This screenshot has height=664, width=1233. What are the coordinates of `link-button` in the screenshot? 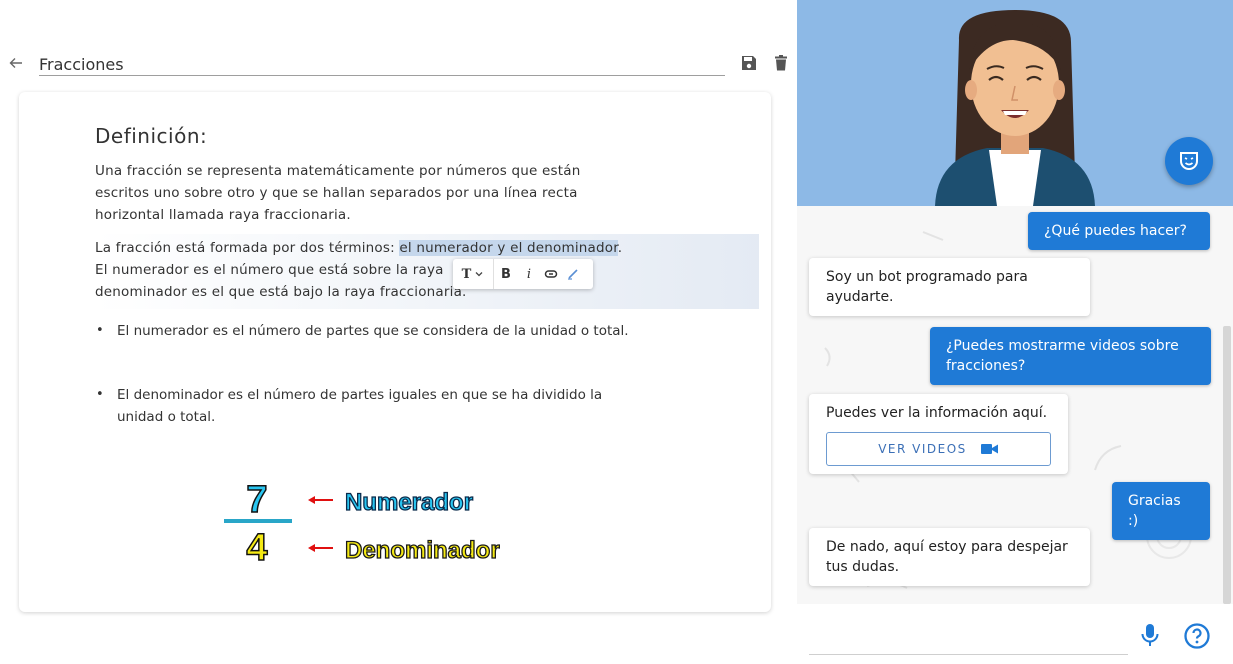 It's located at (551, 274).